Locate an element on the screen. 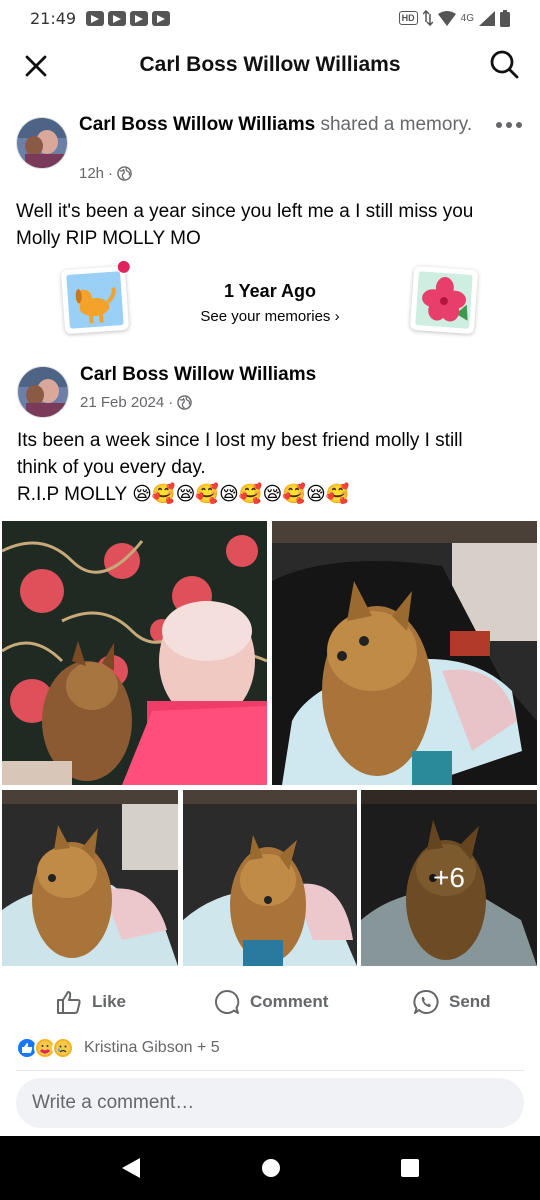  shared-post-author: Carl Boss Willow Williams is located at coordinates (198, 375).